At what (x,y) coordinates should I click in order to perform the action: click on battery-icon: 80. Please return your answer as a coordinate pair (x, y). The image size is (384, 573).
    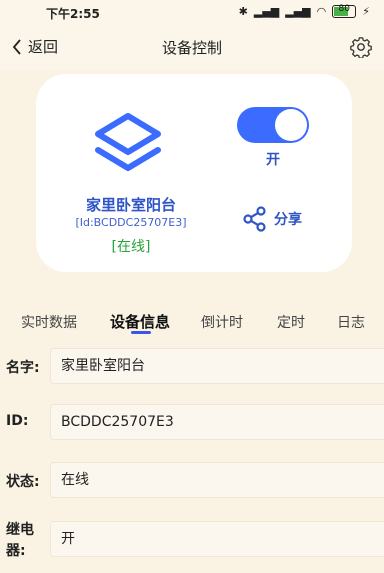
    Looking at the image, I should click on (344, 11).